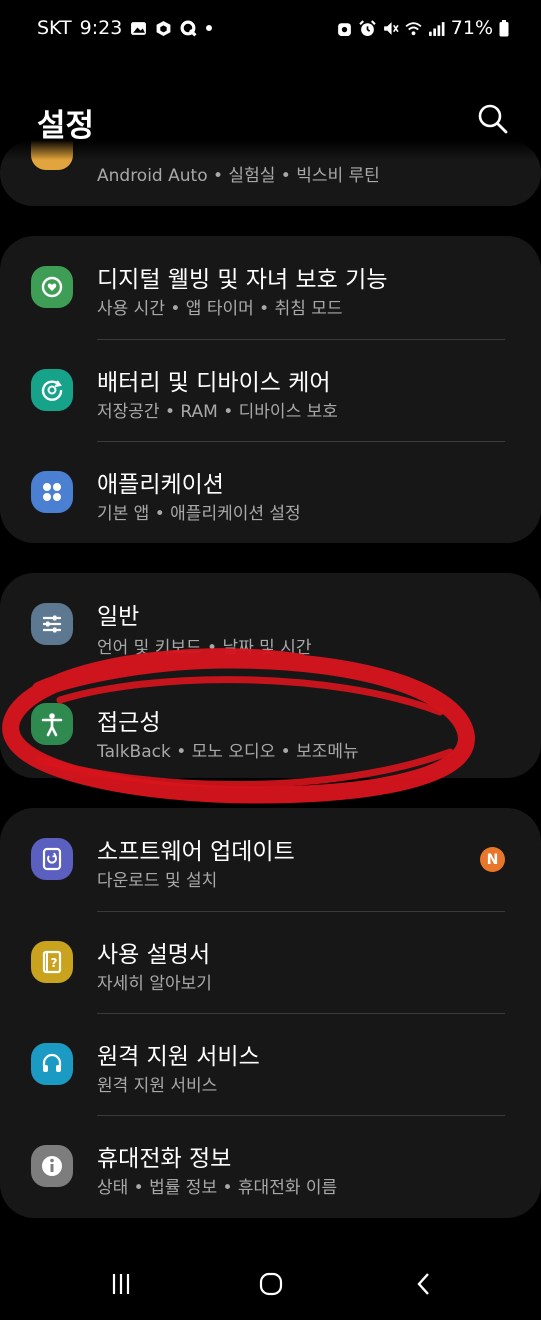 The width and height of the screenshot is (541, 1320). Describe the element at coordinates (367, 27) in the screenshot. I see `alarm-icon` at that location.